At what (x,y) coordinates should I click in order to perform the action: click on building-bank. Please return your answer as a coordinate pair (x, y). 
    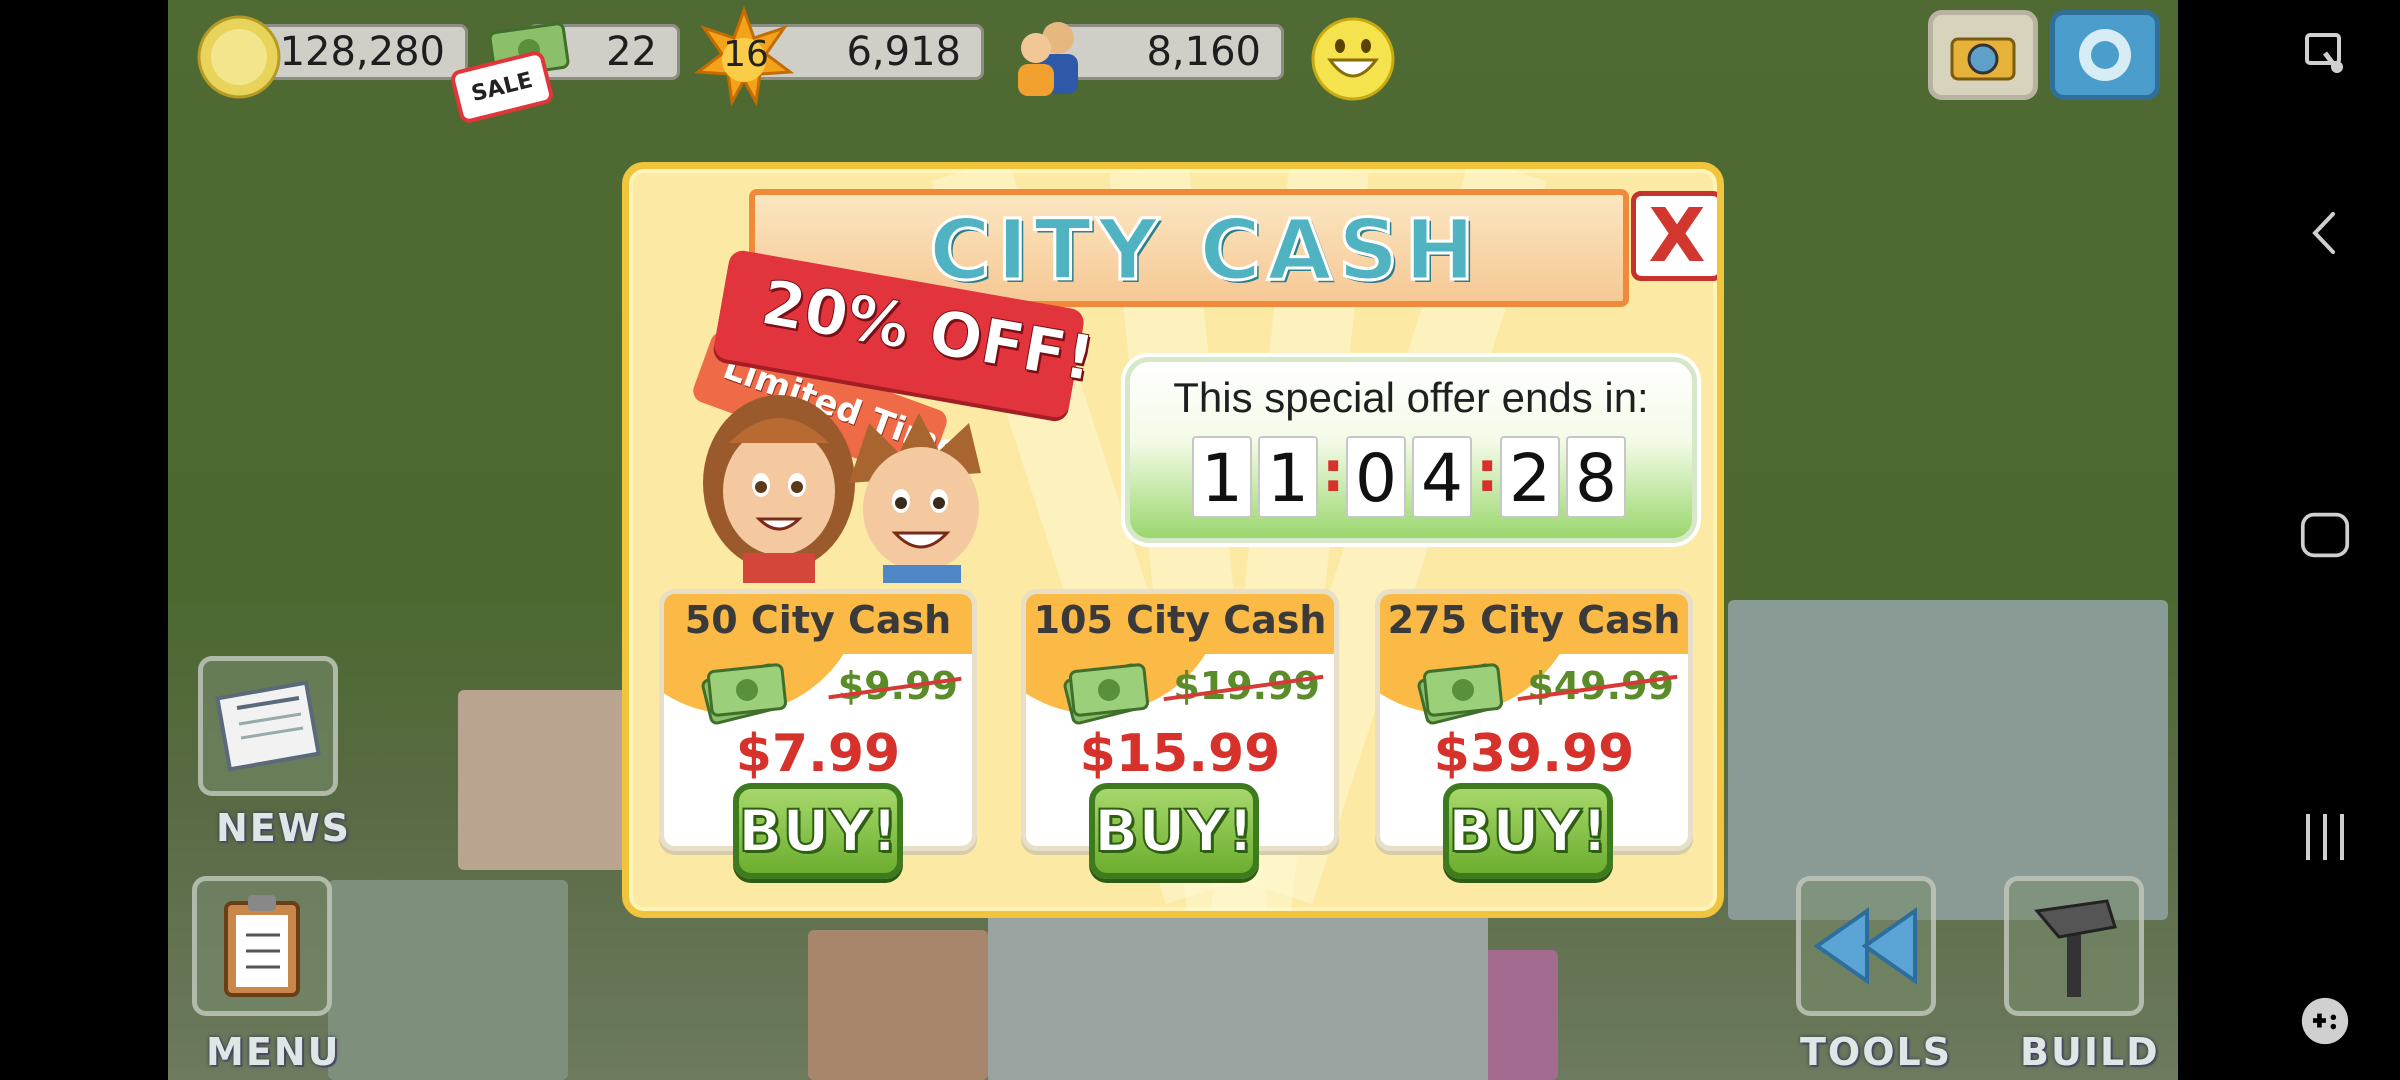
    Looking at the image, I should click on (898, 1005).